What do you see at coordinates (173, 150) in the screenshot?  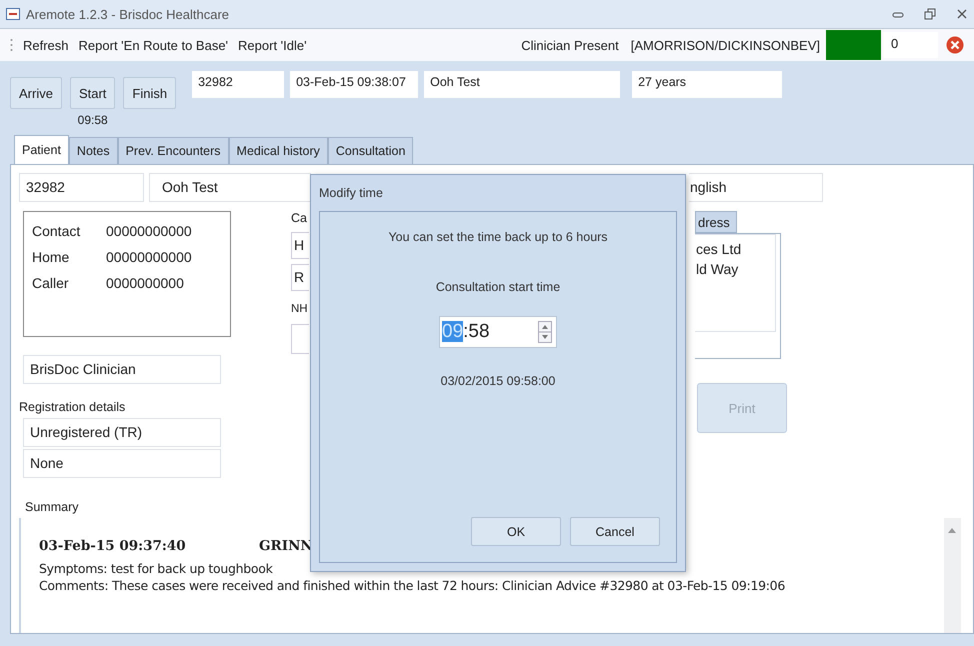 I see `tab: Prev. Encounters` at bounding box center [173, 150].